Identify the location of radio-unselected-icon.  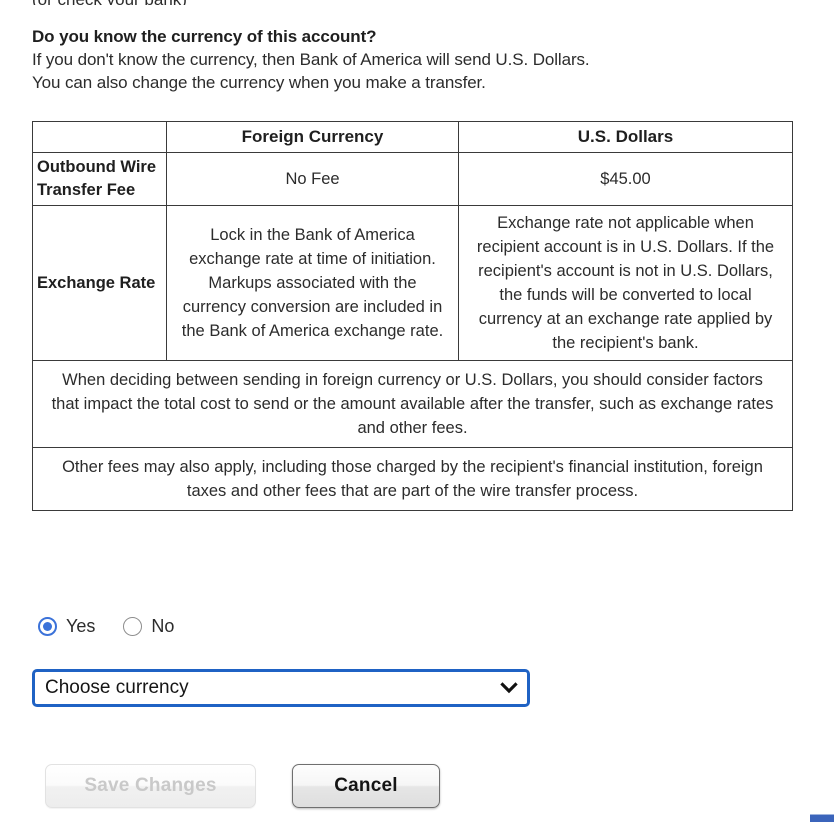
(133, 626).